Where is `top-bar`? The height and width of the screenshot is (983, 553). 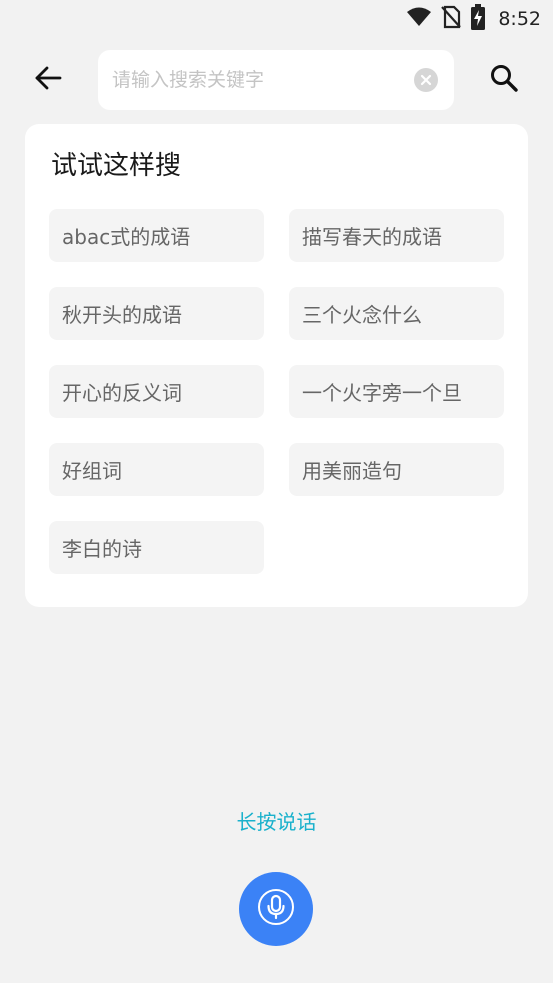 top-bar is located at coordinates (276, 80).